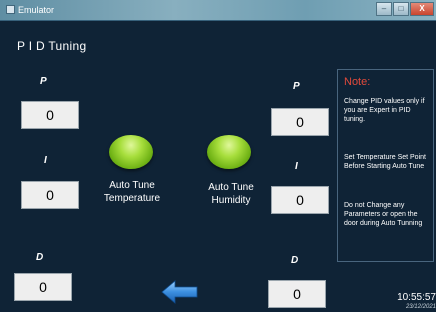 The width and height of the screenshot is (436, 312). What do you see at coordinates (384, 9) in the screenshot?
I see `minimize-button: –` at bounding box center [384, 9].